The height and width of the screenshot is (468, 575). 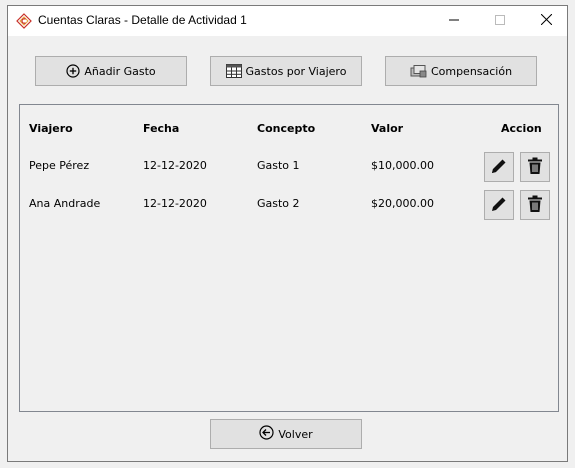 What do you see at coordinates (142, 20) in the screenshot?
I see `window-title: Cuentas Claras - Detalle de Actividad 1` at bounding box center [142, 20].